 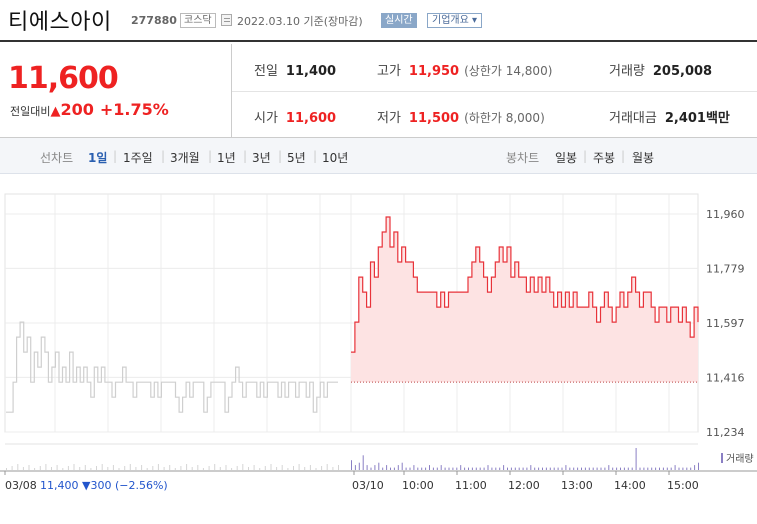 What do you see at coordinates (669, 118) in the screenshot?
I see `stat-amount: 거래대금 2,401백만` at bounding box center [669, 118].